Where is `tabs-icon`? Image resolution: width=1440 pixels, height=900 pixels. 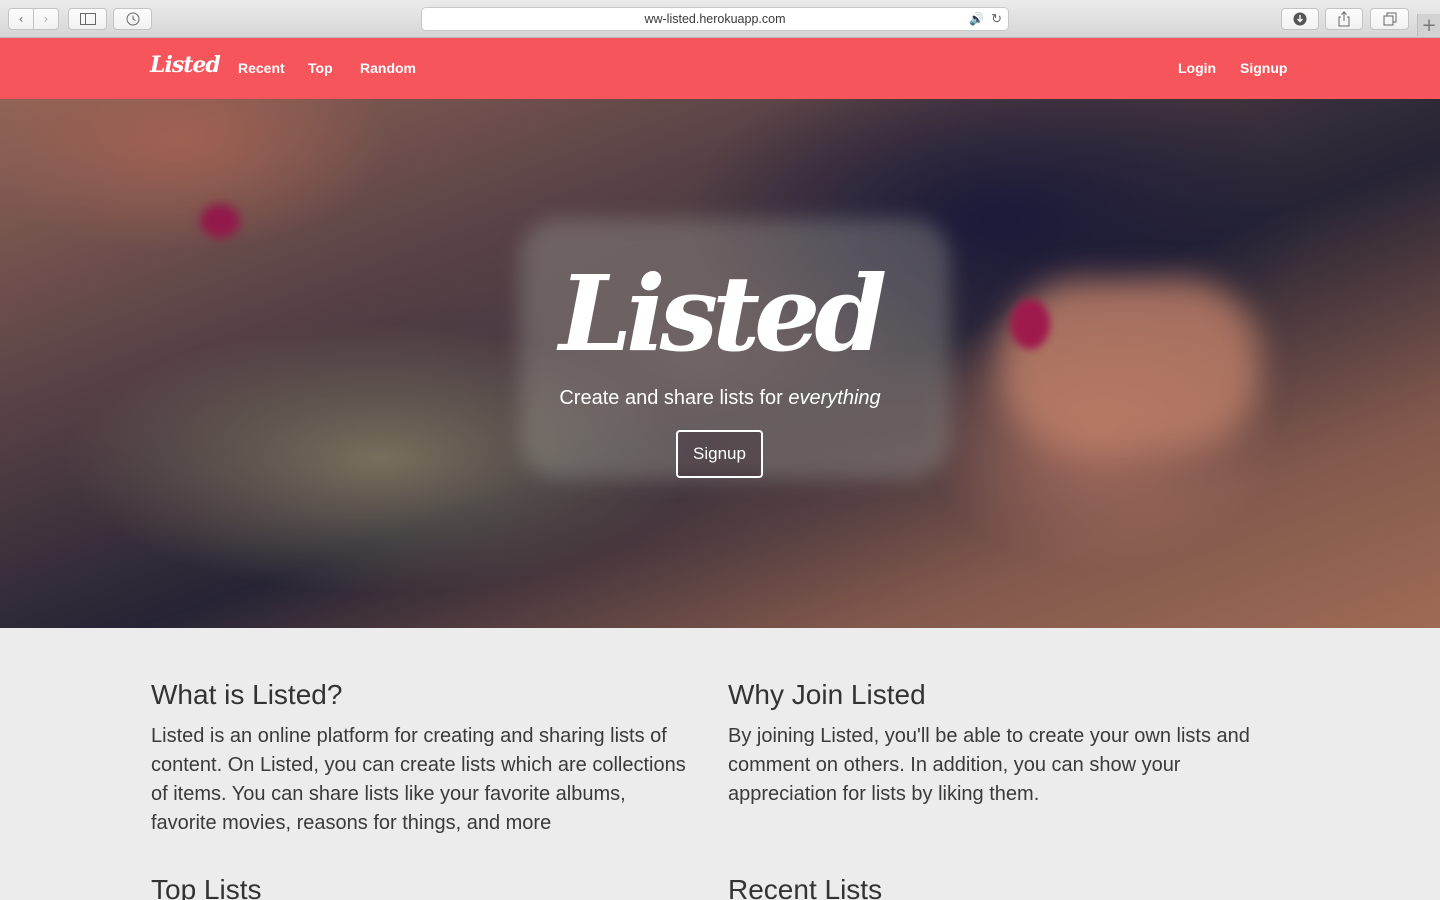
tabs-icon is located at coordinates (1389, 19).